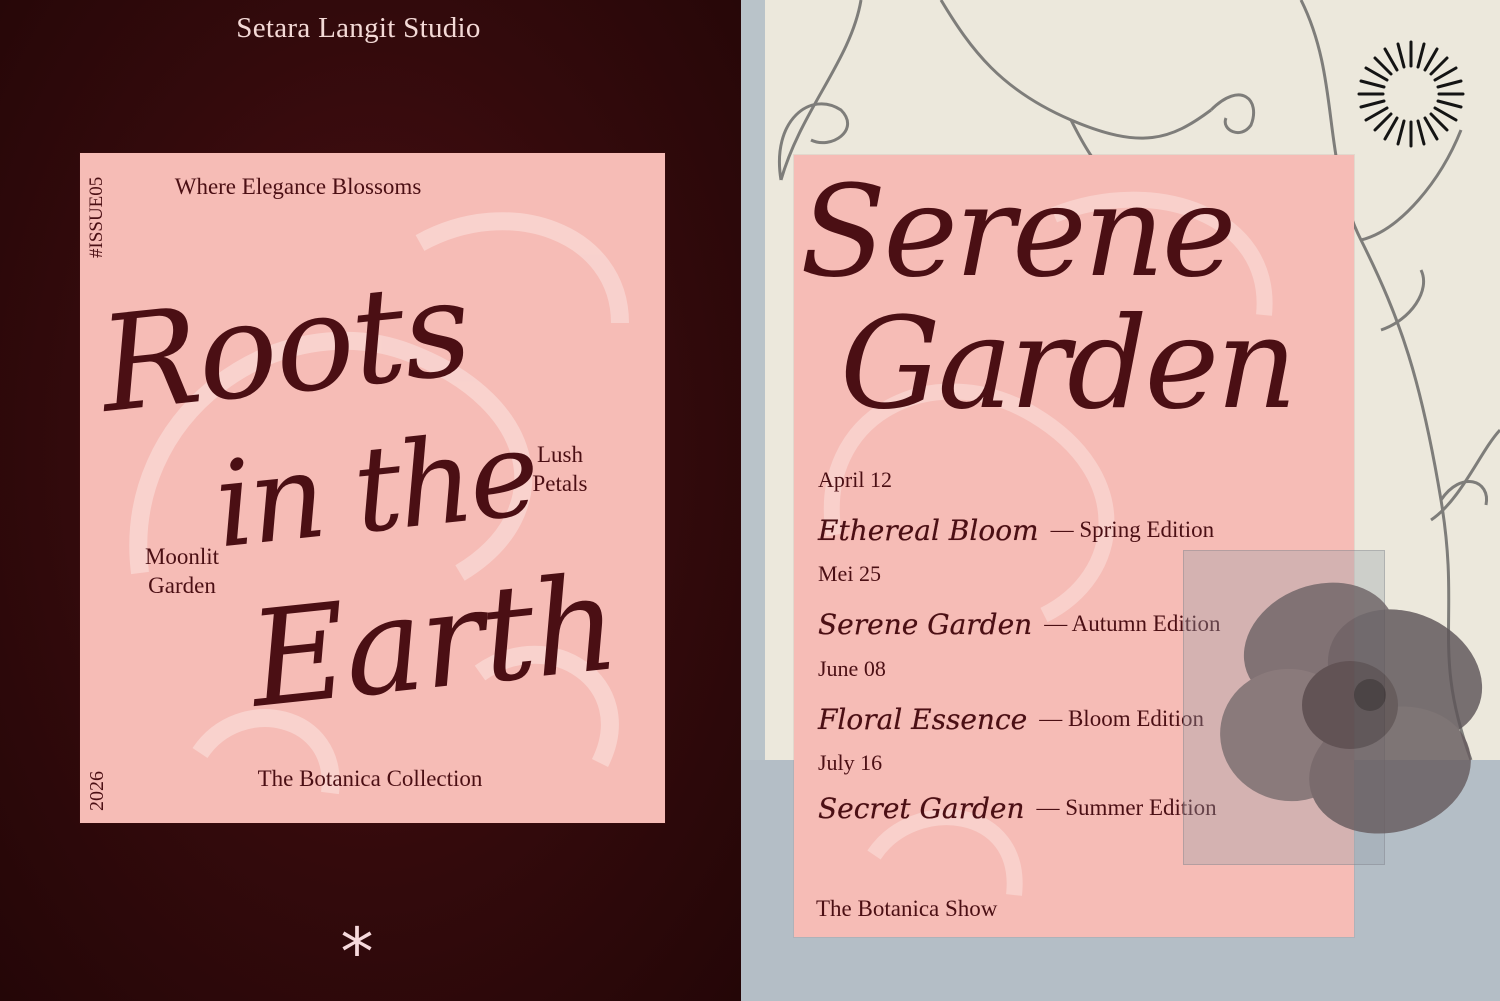 This screenshot has height=1001, width=1500. What do you see at coordinates (182, 585) in the screenshot?
I see `side-text-line: Garden` at bounding box center [182, 585].